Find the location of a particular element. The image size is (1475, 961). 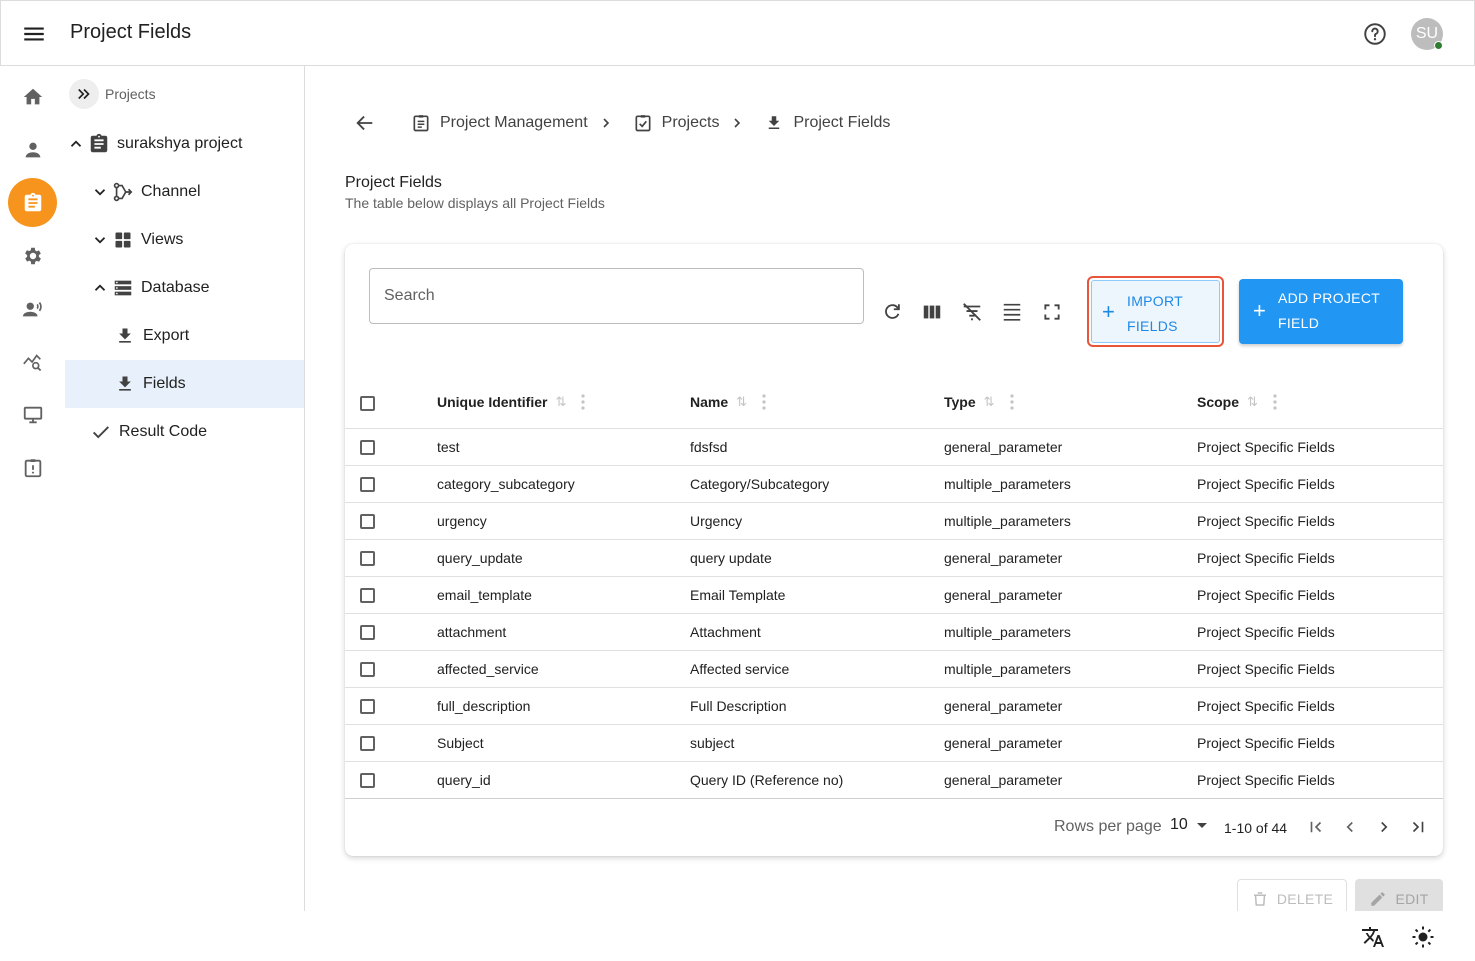

breadcrumb-projects: Projects is located at coordinates (676, 123).